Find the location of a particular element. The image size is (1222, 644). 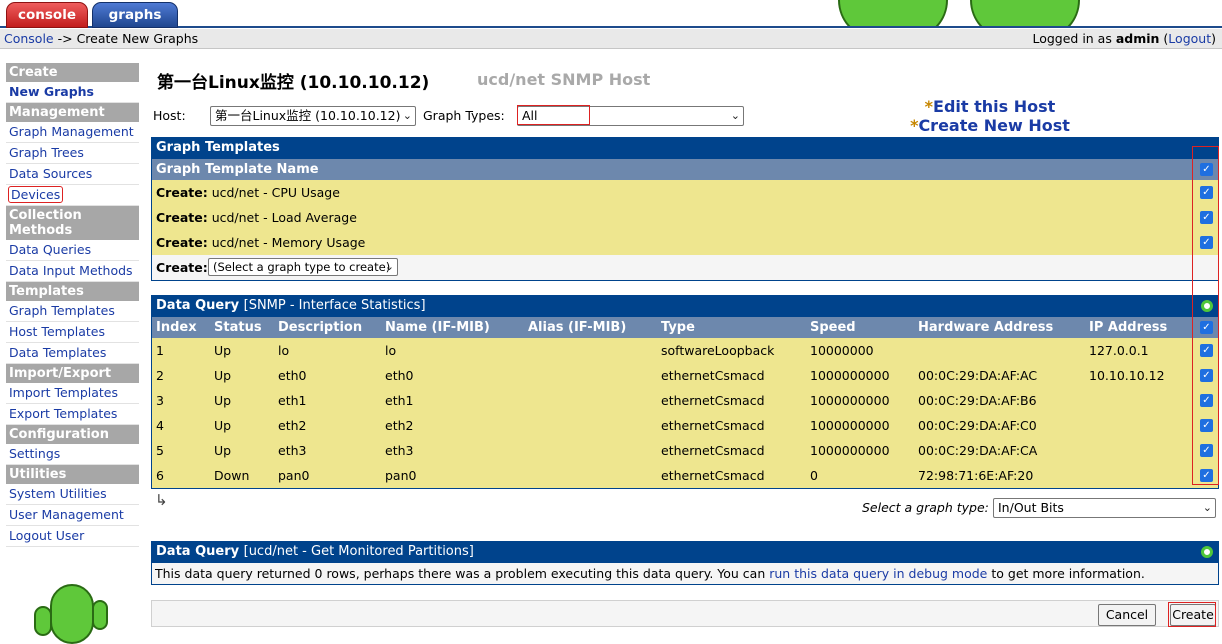

sidebar-header-collection-methods: Collection Methods is located at coordinates (72, 223).